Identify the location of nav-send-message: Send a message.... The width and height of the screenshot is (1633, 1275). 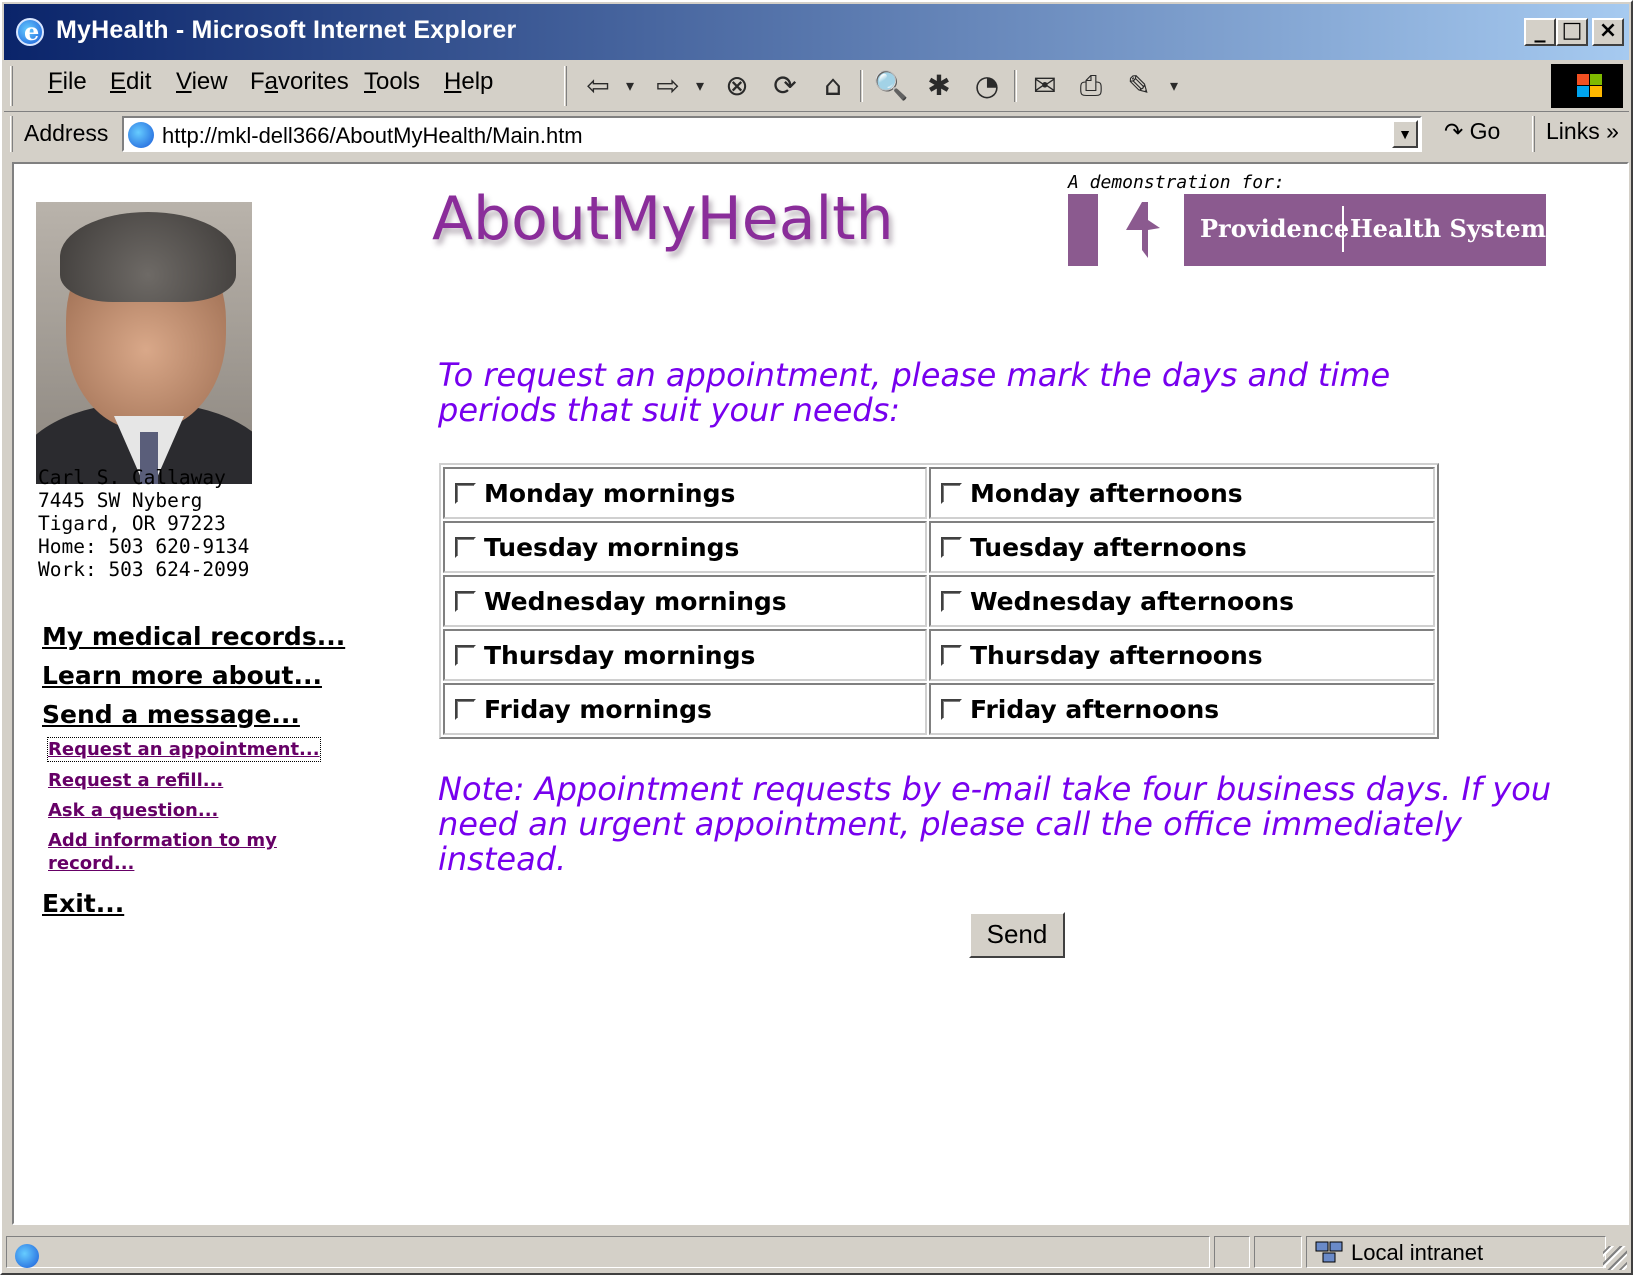
(171, 714).